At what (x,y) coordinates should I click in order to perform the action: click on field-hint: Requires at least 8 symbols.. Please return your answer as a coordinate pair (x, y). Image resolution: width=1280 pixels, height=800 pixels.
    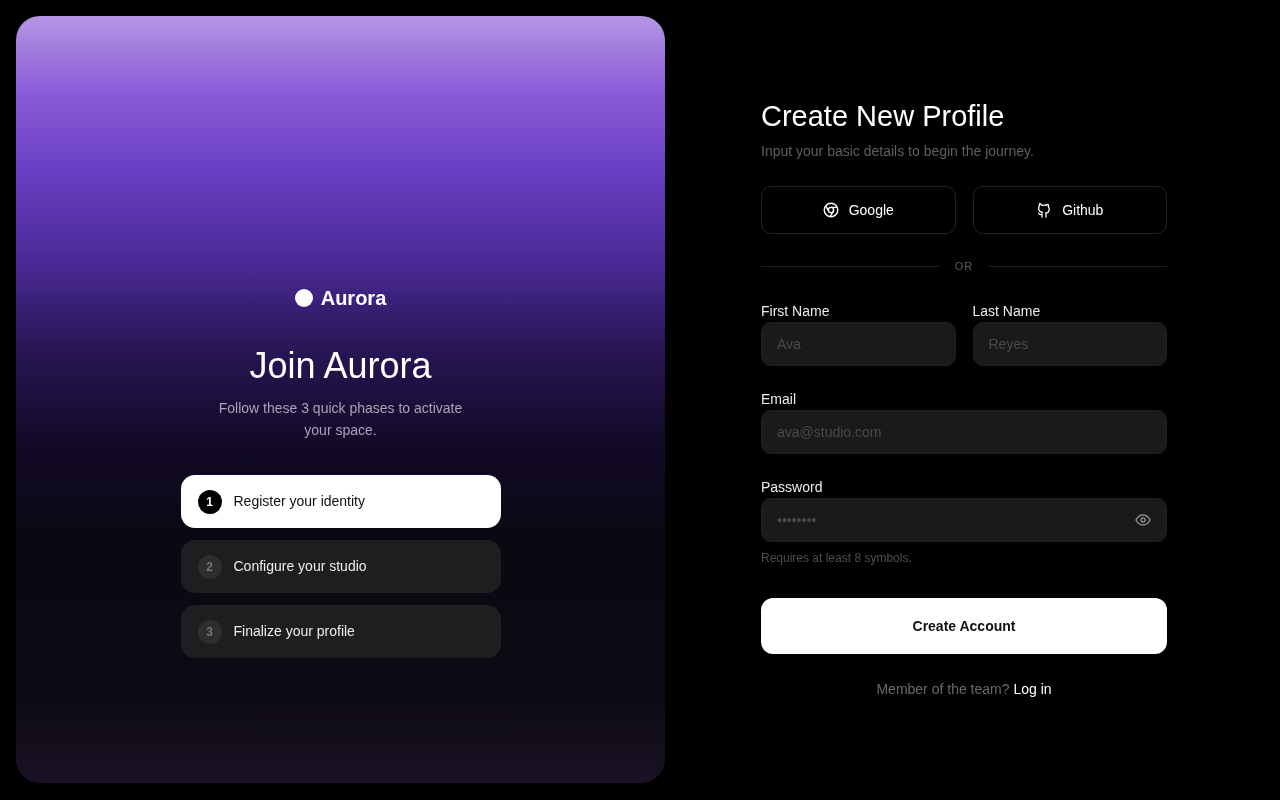
    Looking at the image, I should click on (837, 558).